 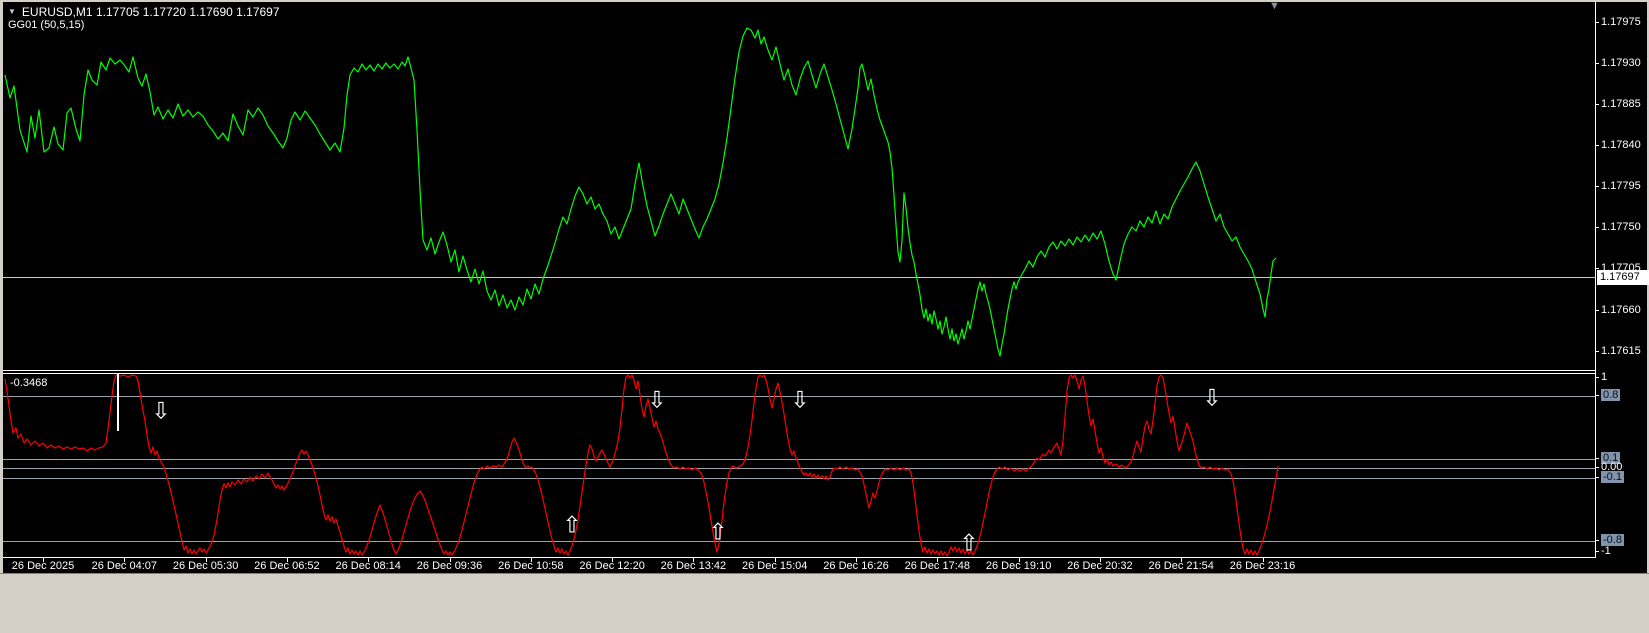 I want to click on indicator-current-value: -0.3468, so click(x=29, y=383).